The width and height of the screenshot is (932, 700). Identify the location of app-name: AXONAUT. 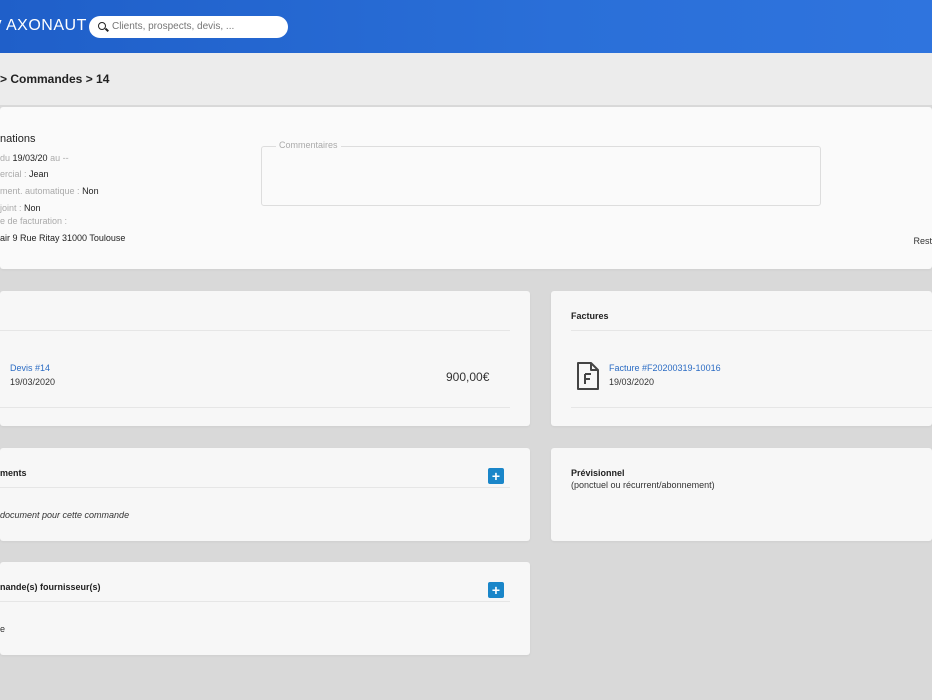
(46, 26).